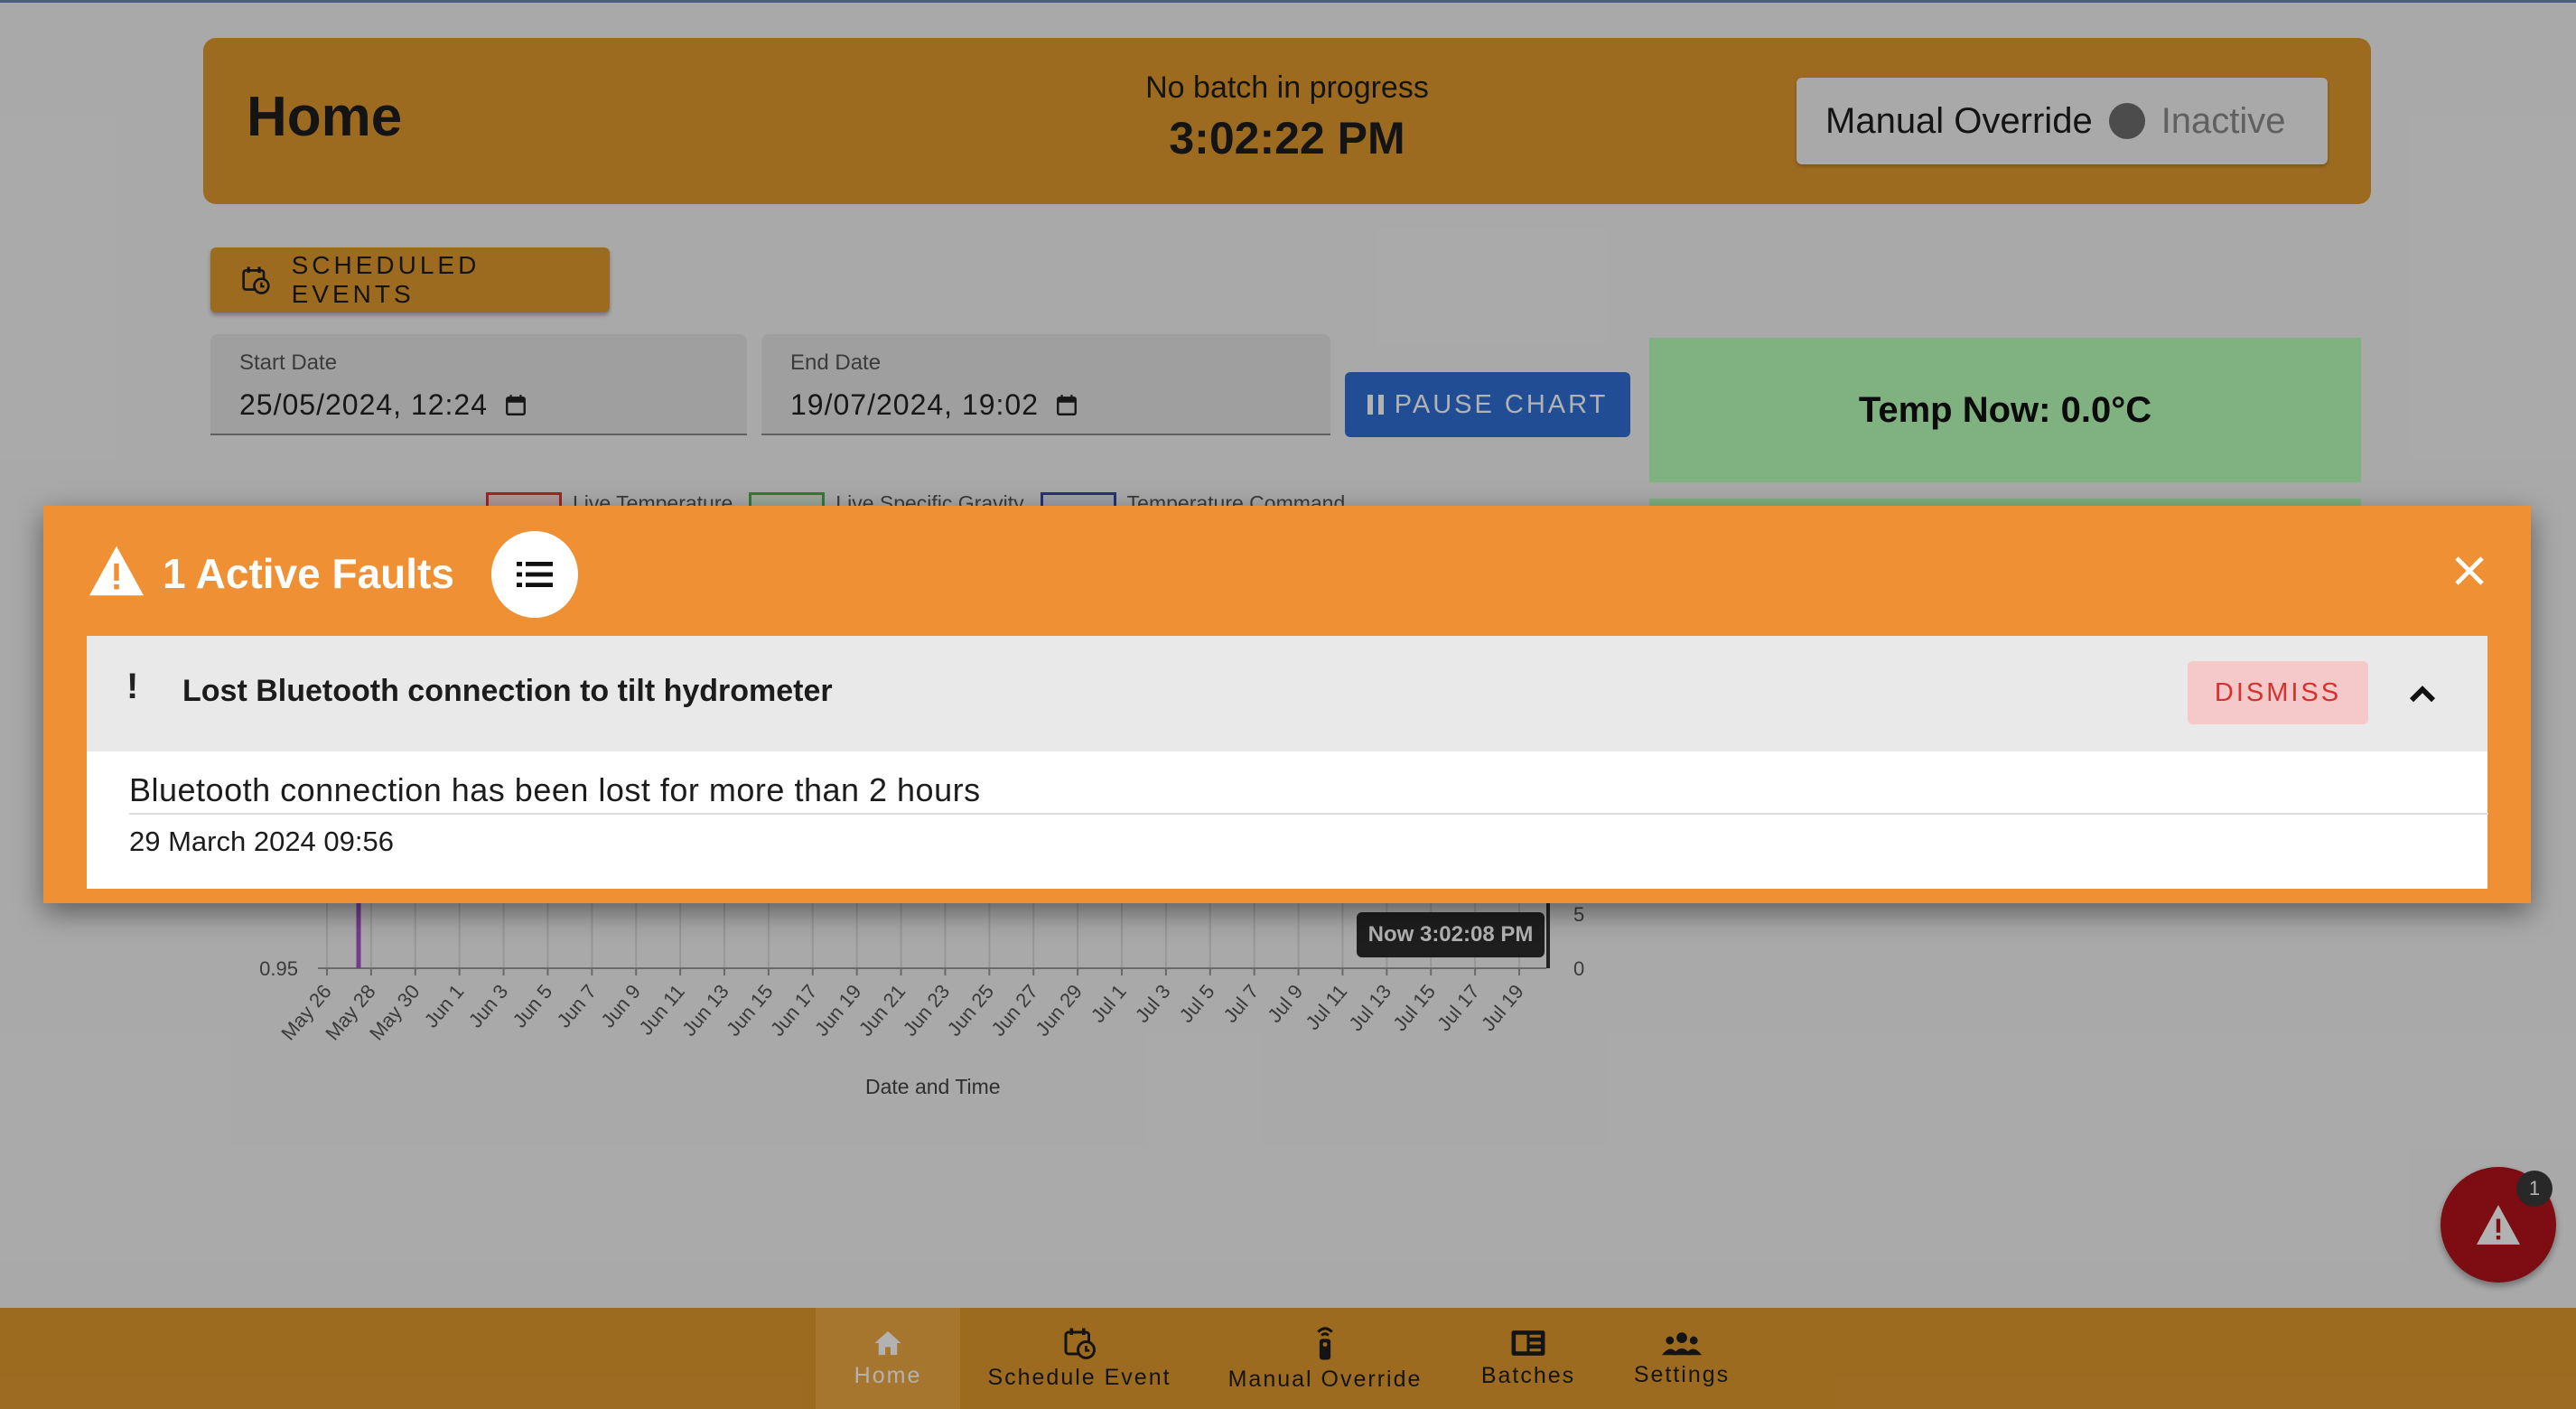 This screenshot has width=2576, height=1409. I want to click on divider, so click(1308, 814).